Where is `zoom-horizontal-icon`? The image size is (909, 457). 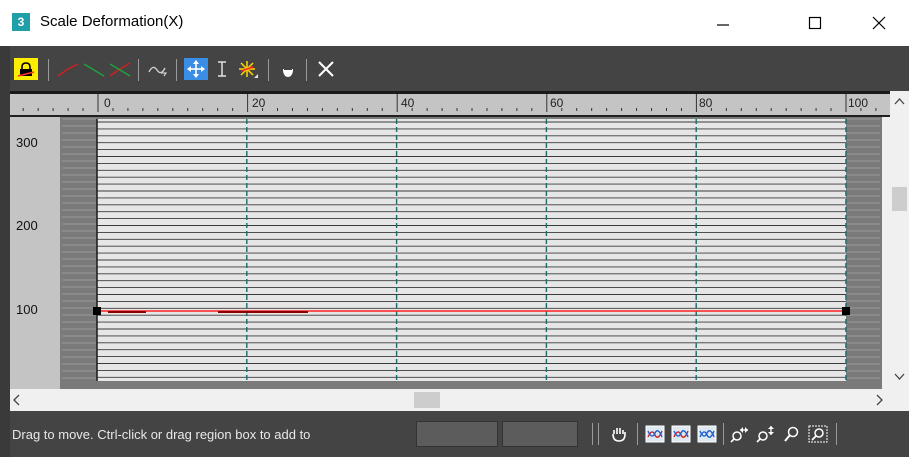
zoom-horizontal-icon is located at coordinates (739, 435).